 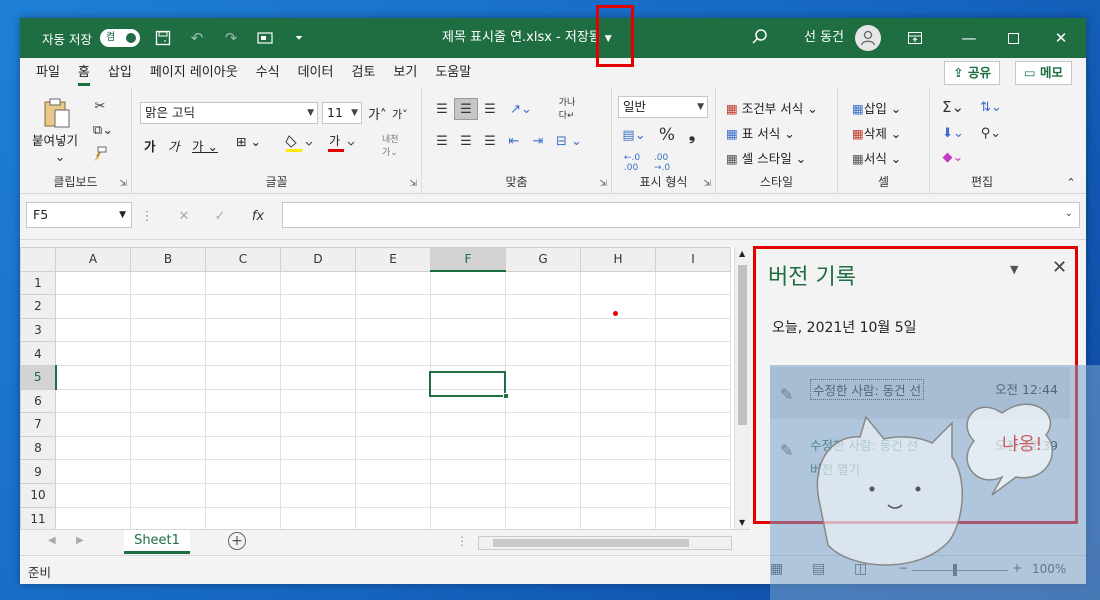 What do you see at coordinates (237, 541) in the screenshot?
I see `add-sheet-icon: +` at bounding box center [237, 541].